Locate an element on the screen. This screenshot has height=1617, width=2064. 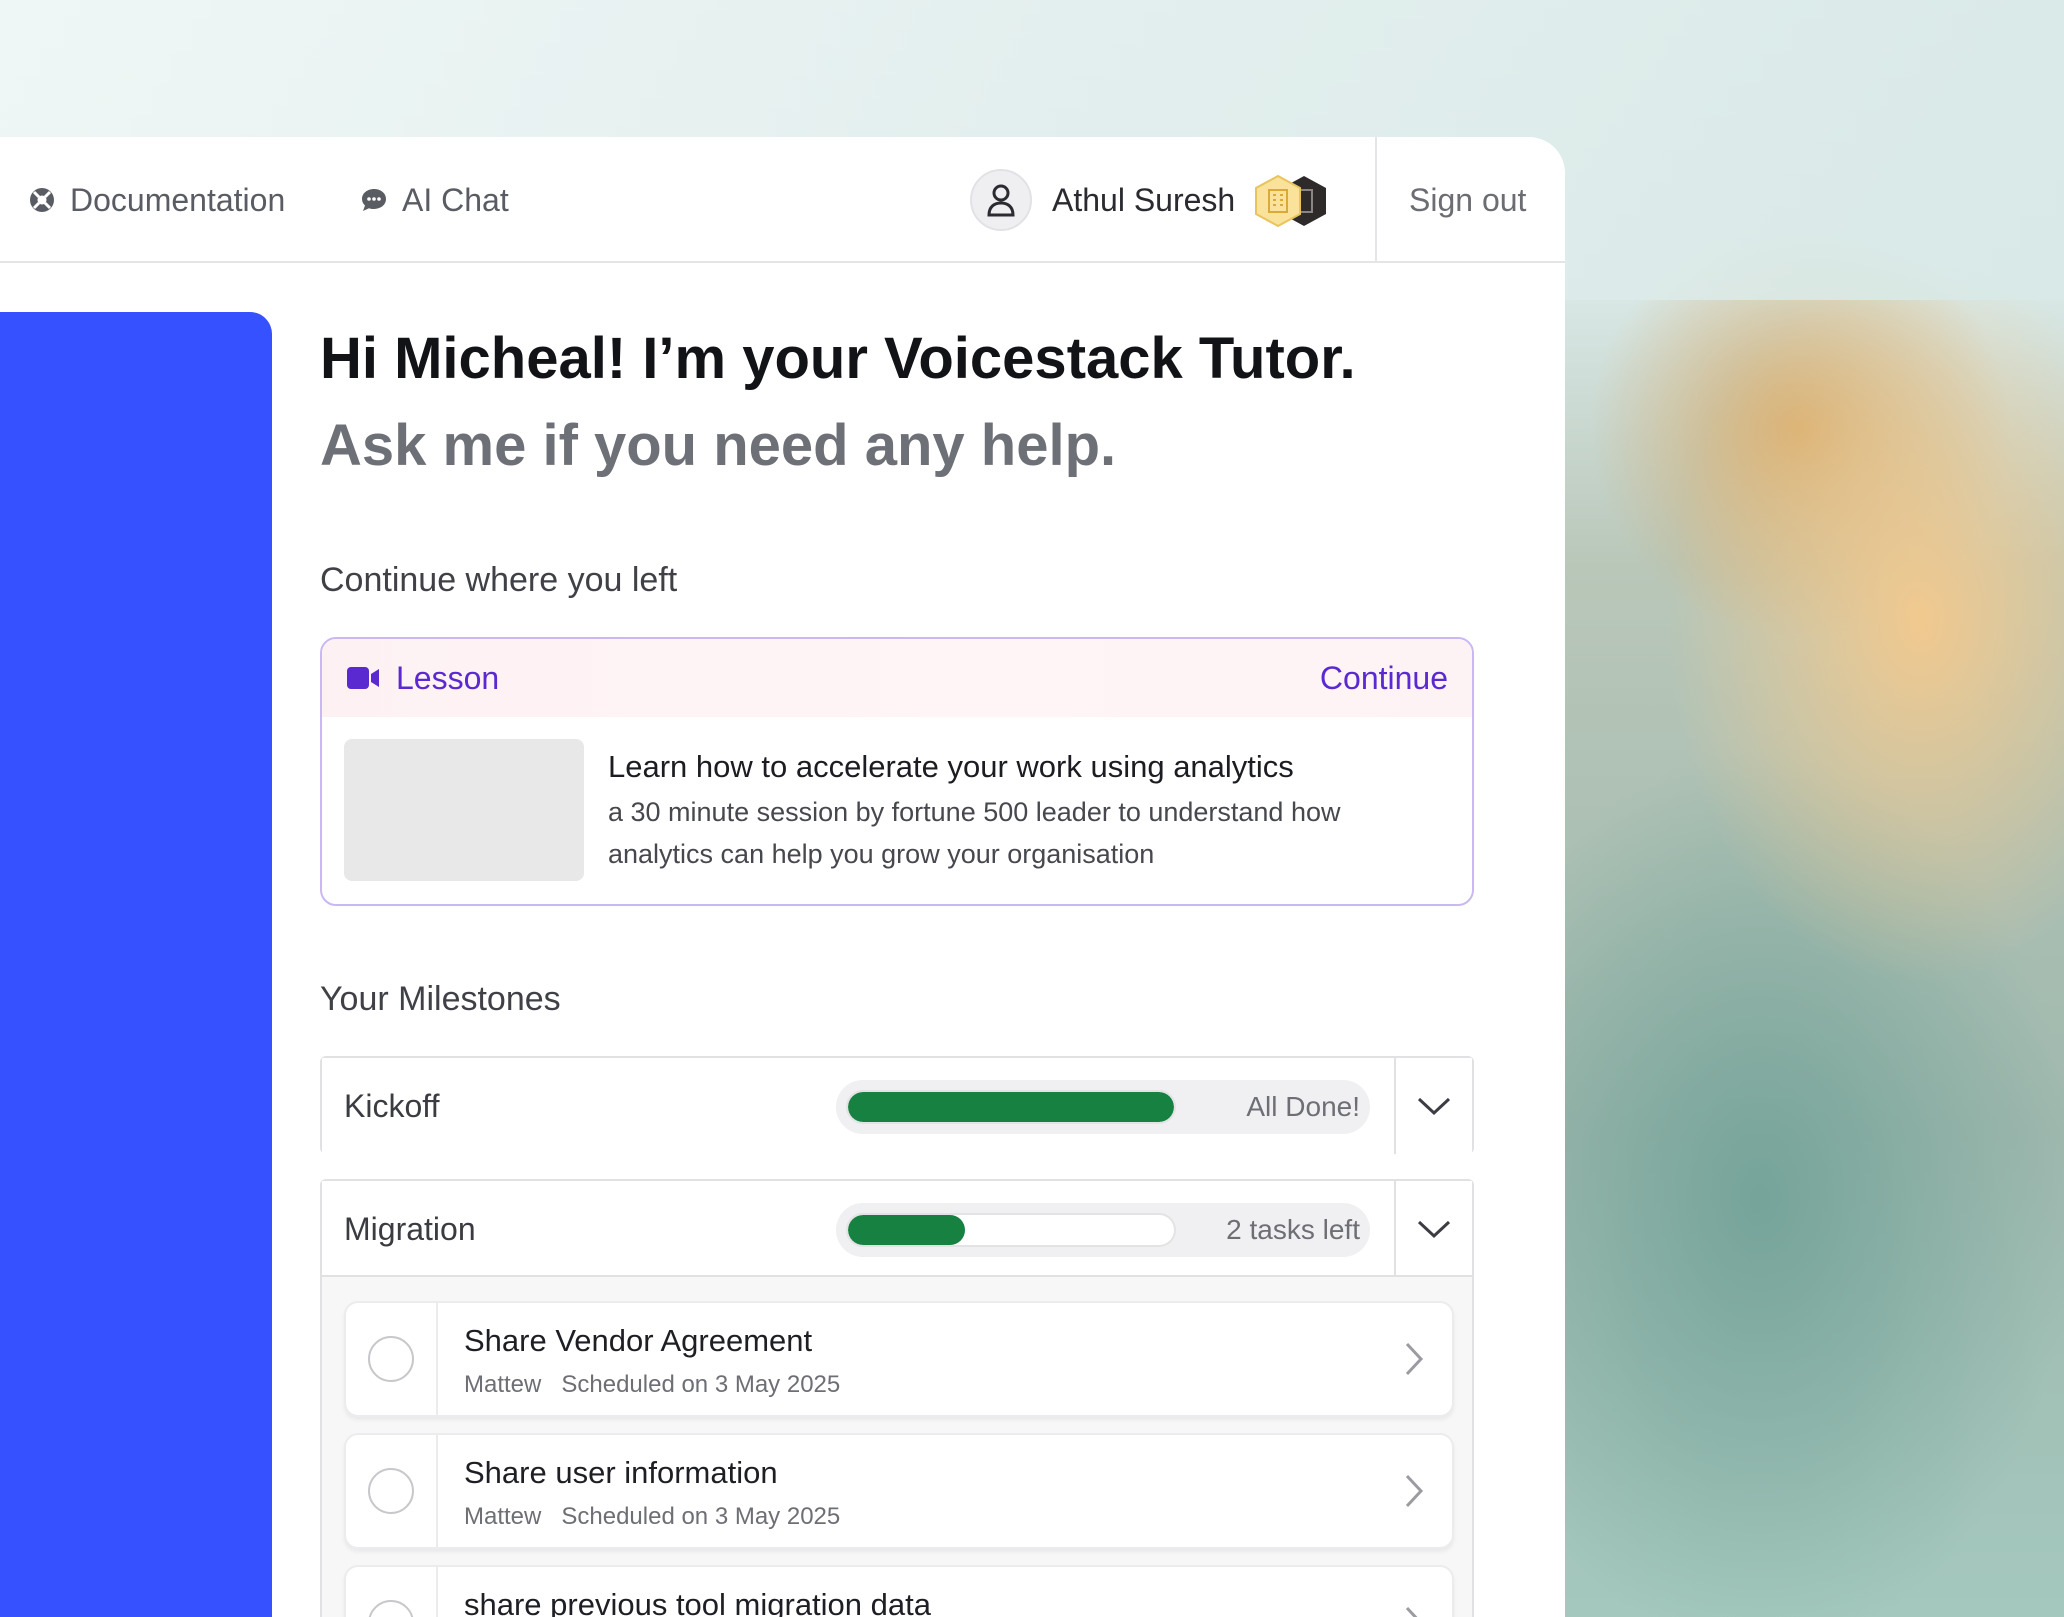
task-title: Share user information is located at coordinates (621, 1472).